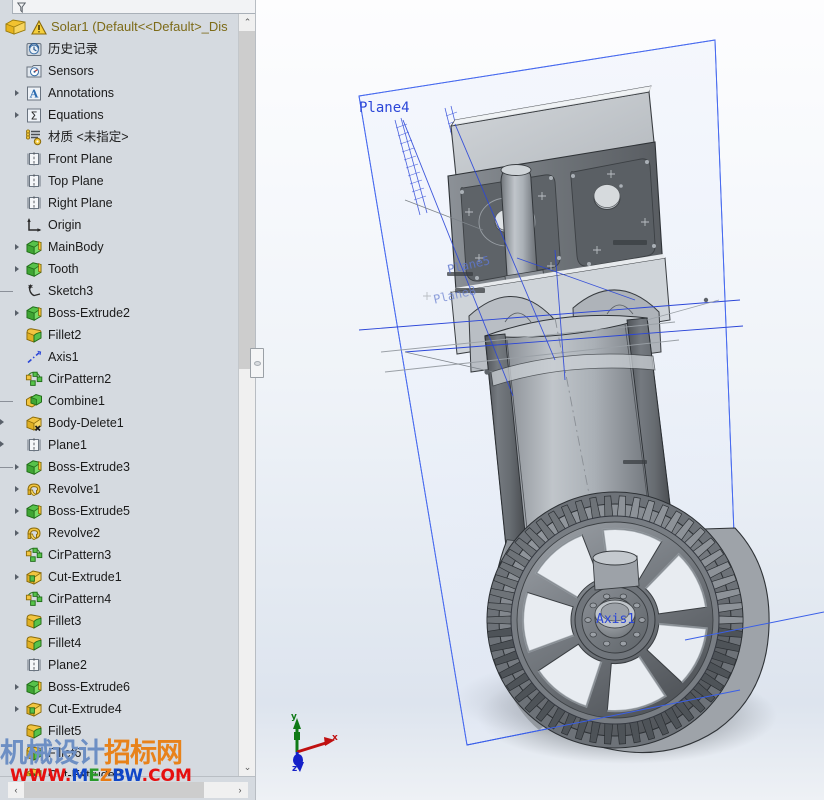  Describe the element at coordinates (34, 225) in the screenshot. I see `origin-icon` at that location.